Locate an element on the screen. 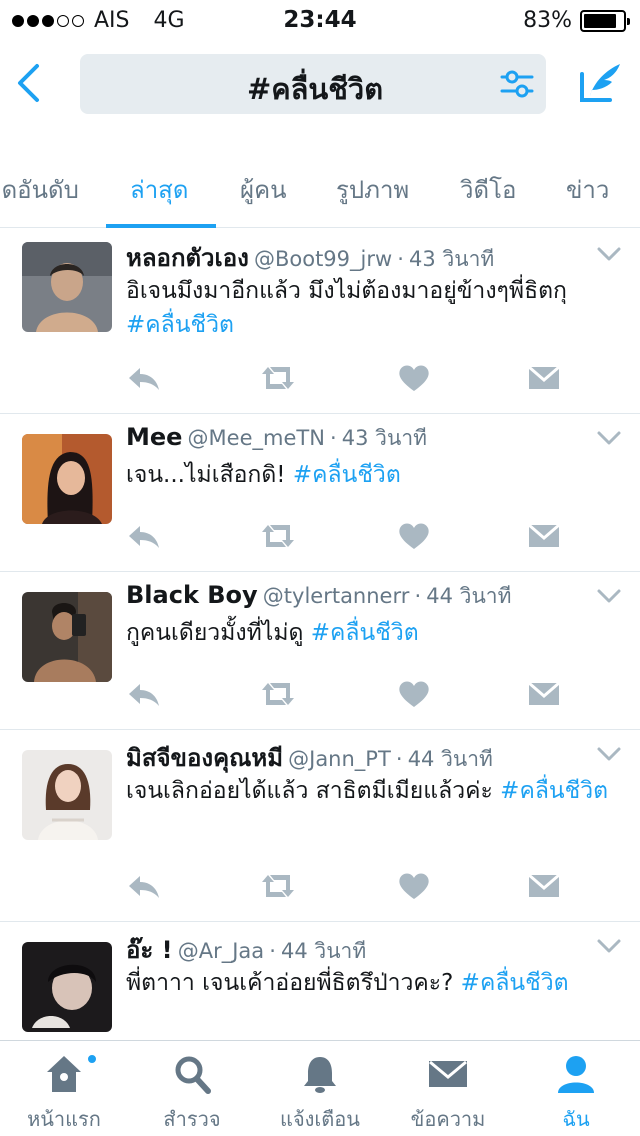 This screenshot has width=640, height=1136. search-filter-button is located at coordinates (517, 84).